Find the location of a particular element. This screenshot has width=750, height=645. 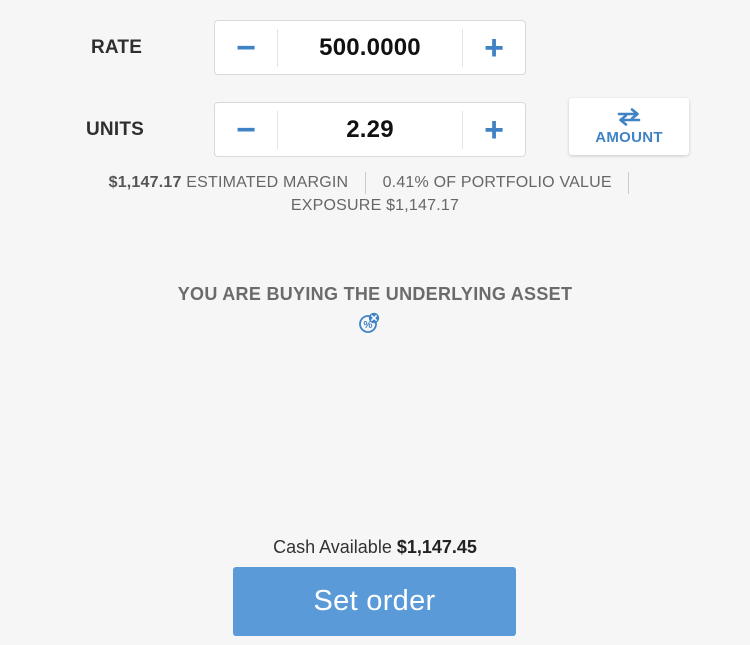

set-order-button: Set order is located at coordinates (374, 601).